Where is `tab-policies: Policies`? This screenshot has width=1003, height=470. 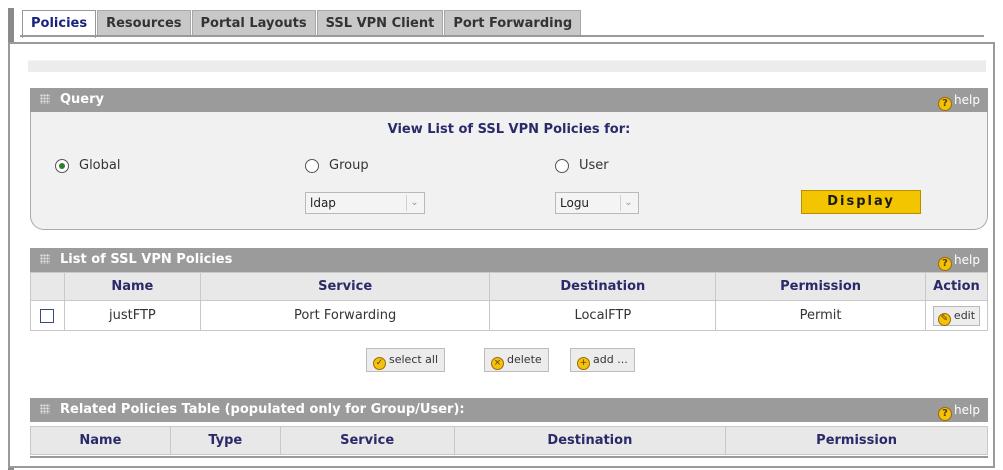
tab-policies: Policies is located at coordinates (59, 24).